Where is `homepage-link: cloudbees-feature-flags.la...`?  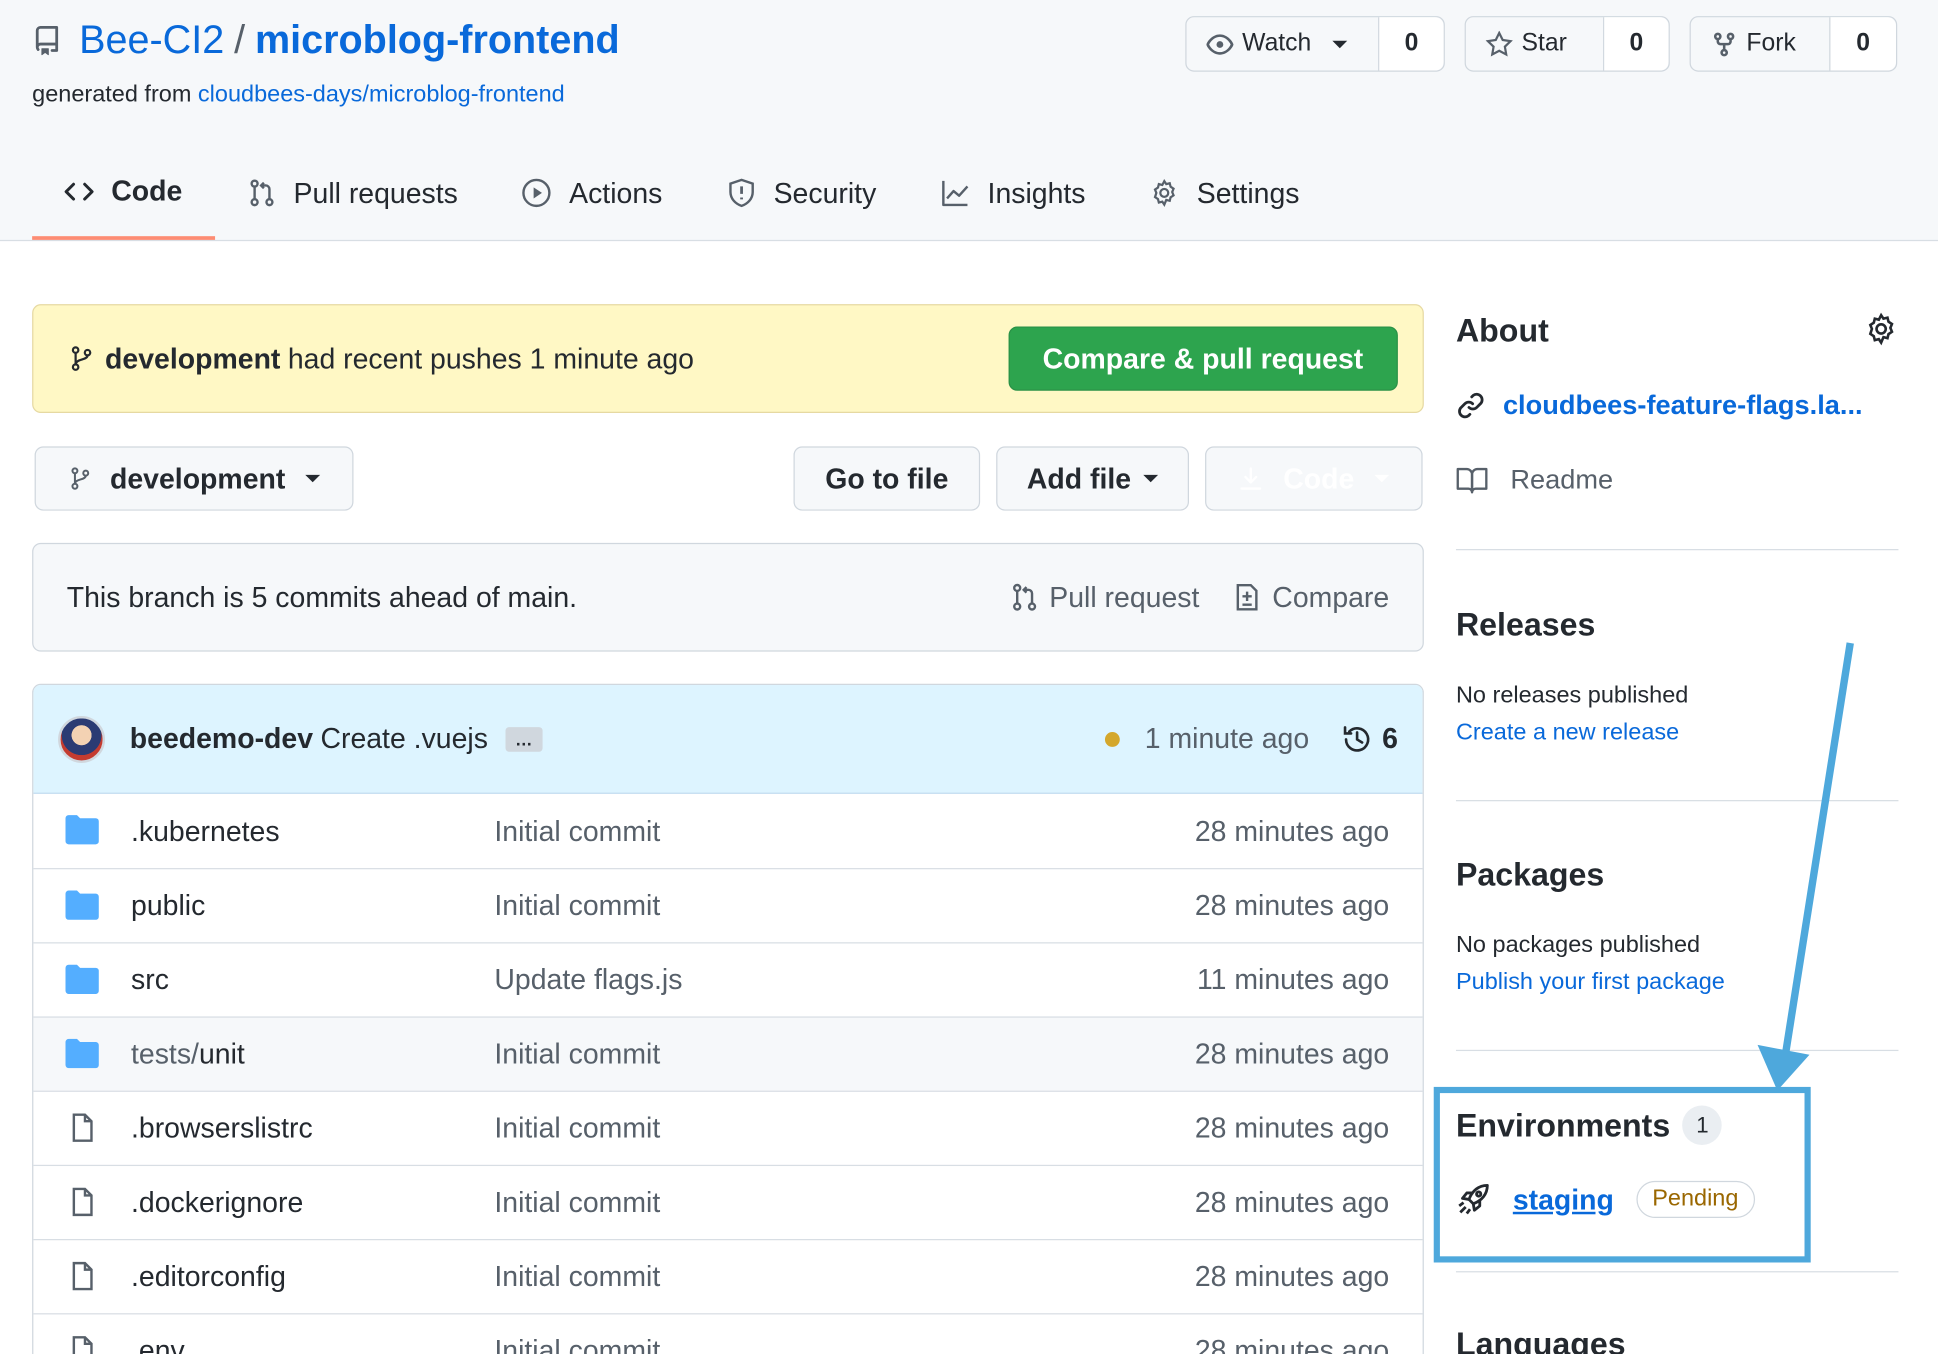
homepage-link: cloudbees-feature-flags.la... is located at coordinates (1659, 406).